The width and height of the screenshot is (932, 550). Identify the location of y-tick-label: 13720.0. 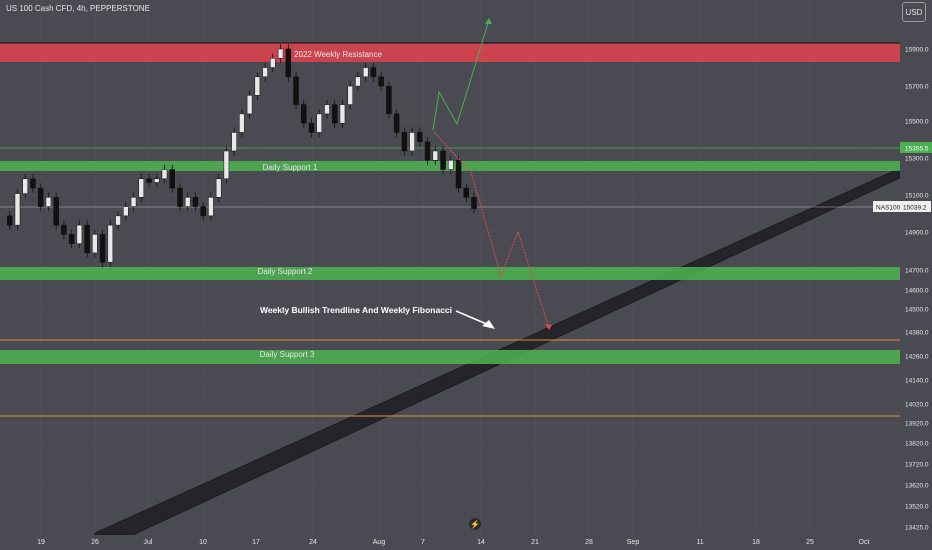
(917, 465).